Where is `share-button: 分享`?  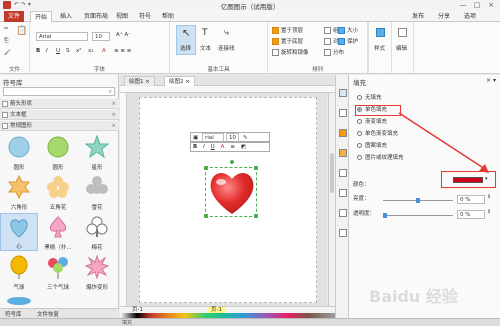
share-button: 分享 is located at coordinates (444, 16).